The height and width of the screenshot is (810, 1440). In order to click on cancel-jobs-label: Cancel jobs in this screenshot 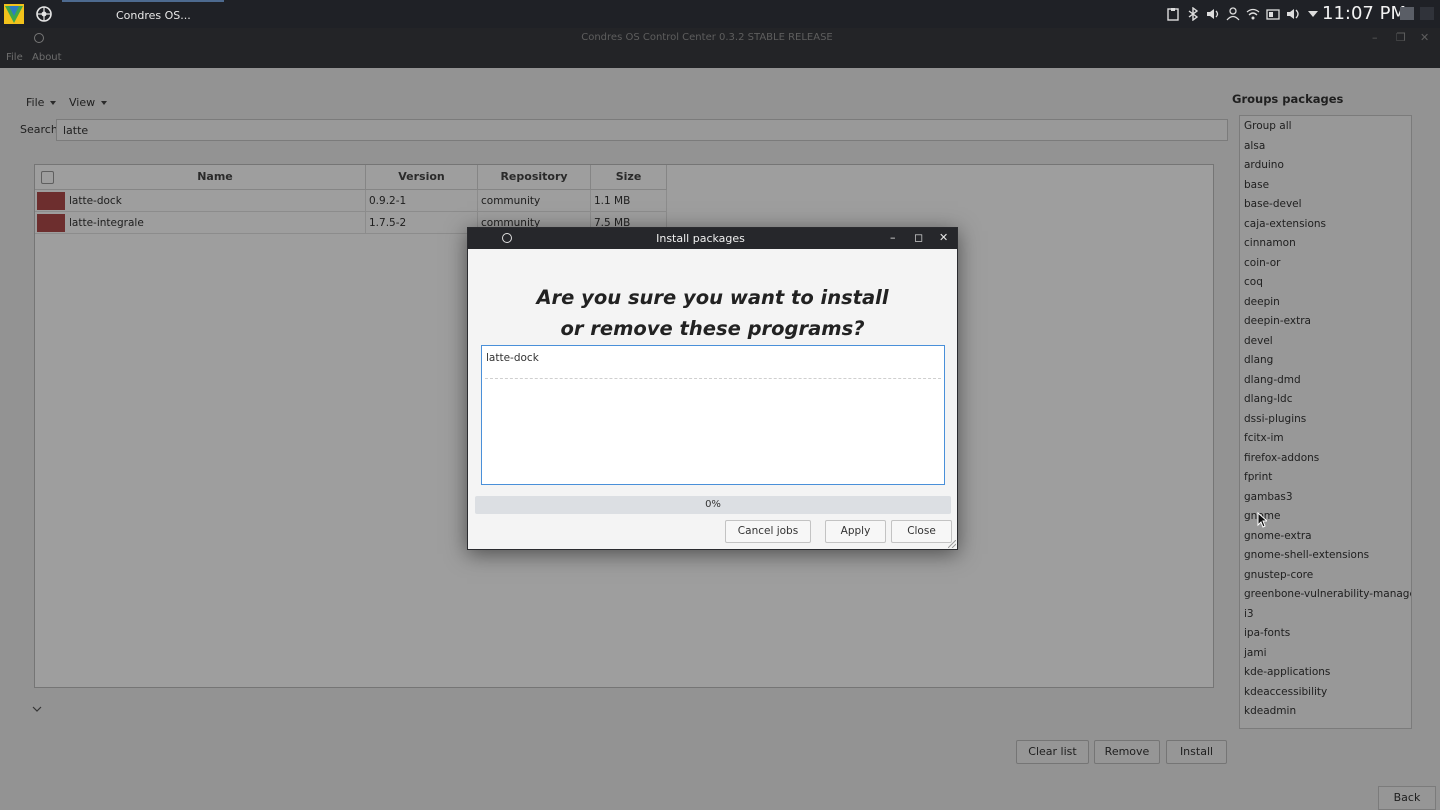, I will do `click(768, 531)`.